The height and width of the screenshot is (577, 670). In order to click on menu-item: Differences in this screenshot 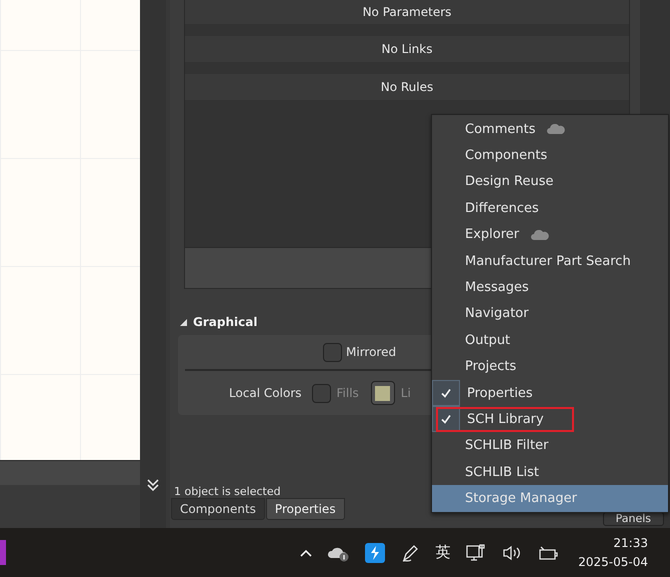, I will do `click(550, 208)`.